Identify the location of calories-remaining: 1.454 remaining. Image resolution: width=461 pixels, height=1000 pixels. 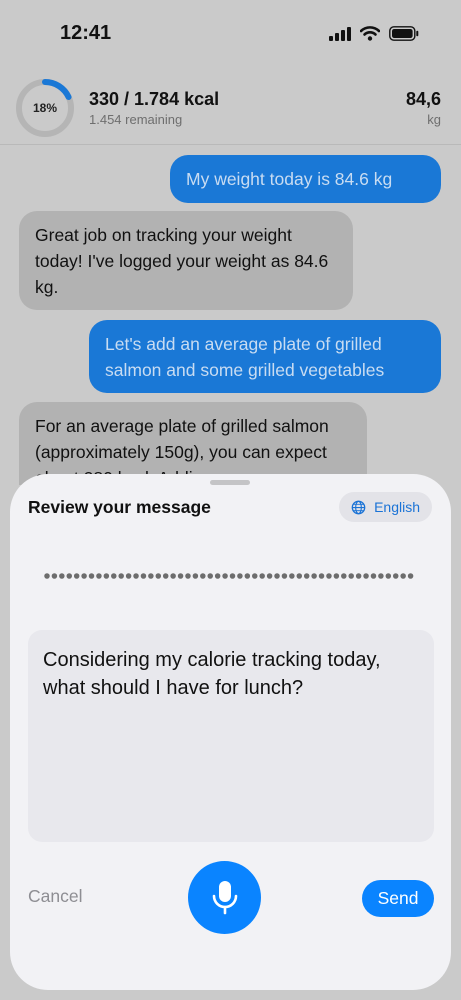
(136, 119).